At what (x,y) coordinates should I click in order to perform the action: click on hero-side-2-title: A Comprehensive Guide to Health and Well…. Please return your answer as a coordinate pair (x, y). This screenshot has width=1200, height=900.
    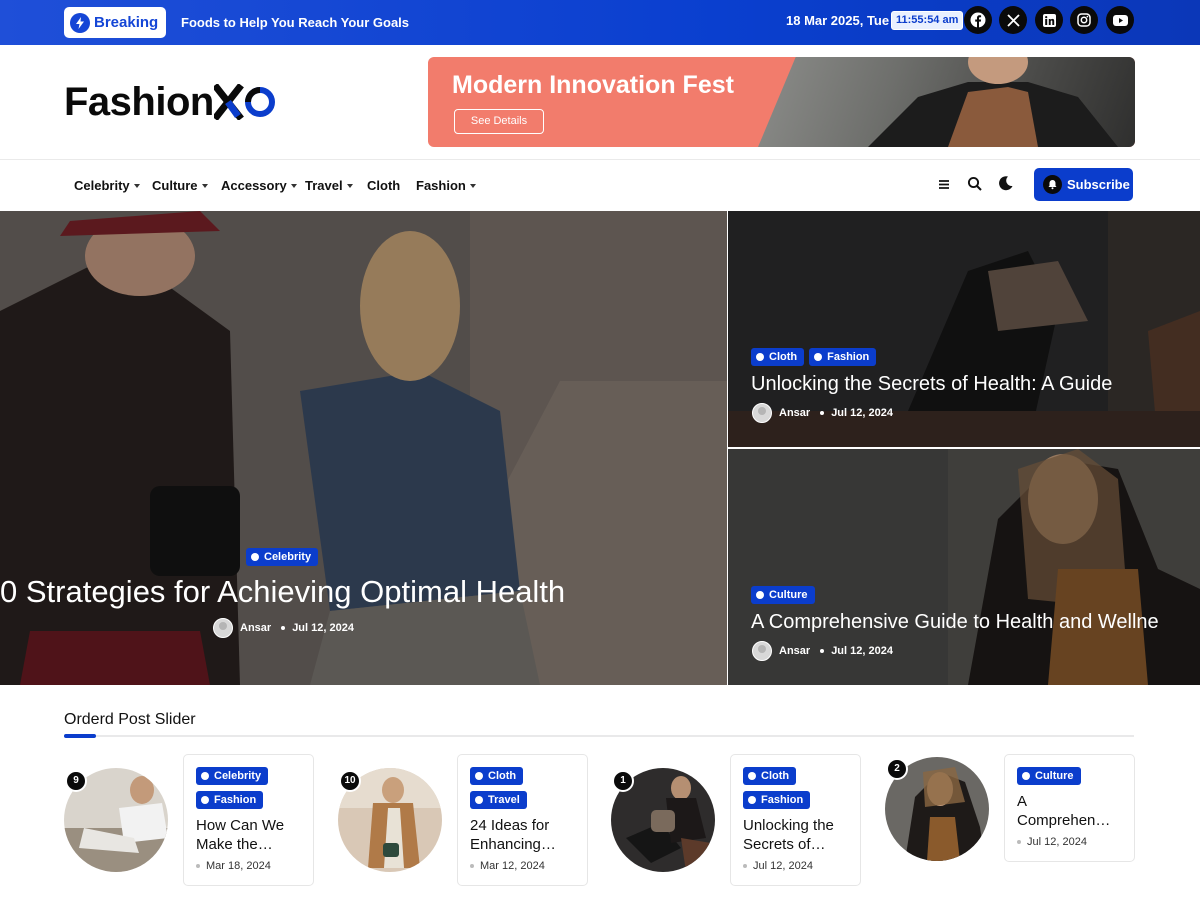
    Looking at the image, I should click on (955, 622).